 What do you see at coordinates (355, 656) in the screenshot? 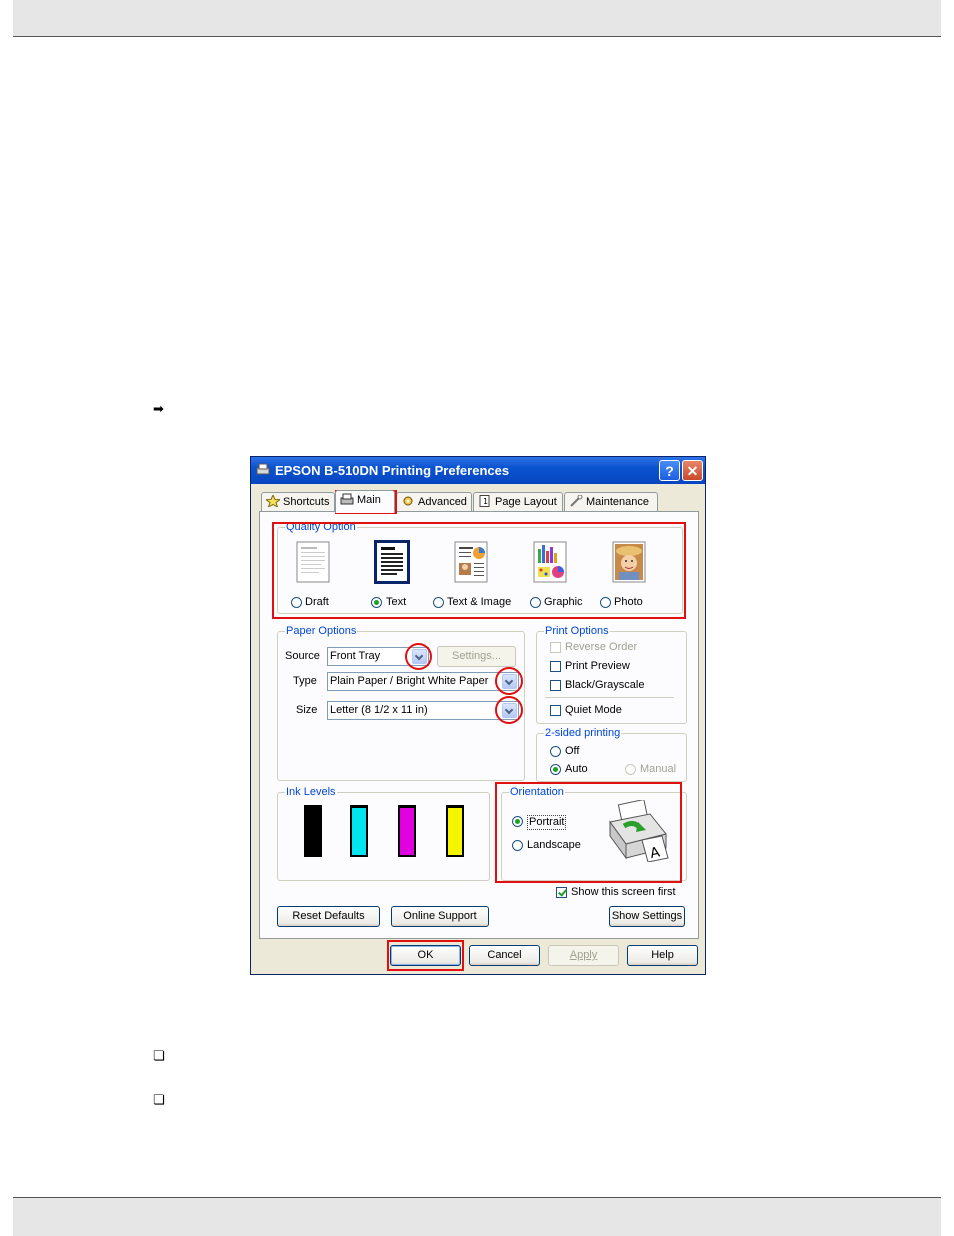
I see `source-value: Front Tray` at bounding box center [355, 656].